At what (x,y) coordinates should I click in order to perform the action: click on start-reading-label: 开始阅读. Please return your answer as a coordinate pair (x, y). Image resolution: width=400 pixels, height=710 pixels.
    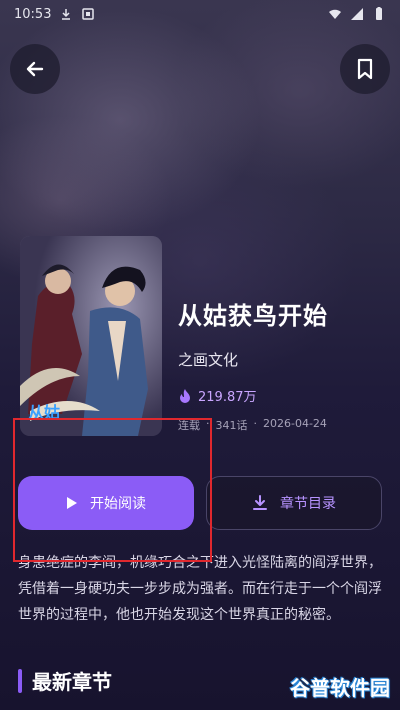
    Looking at the image, I should click on (118, 504).